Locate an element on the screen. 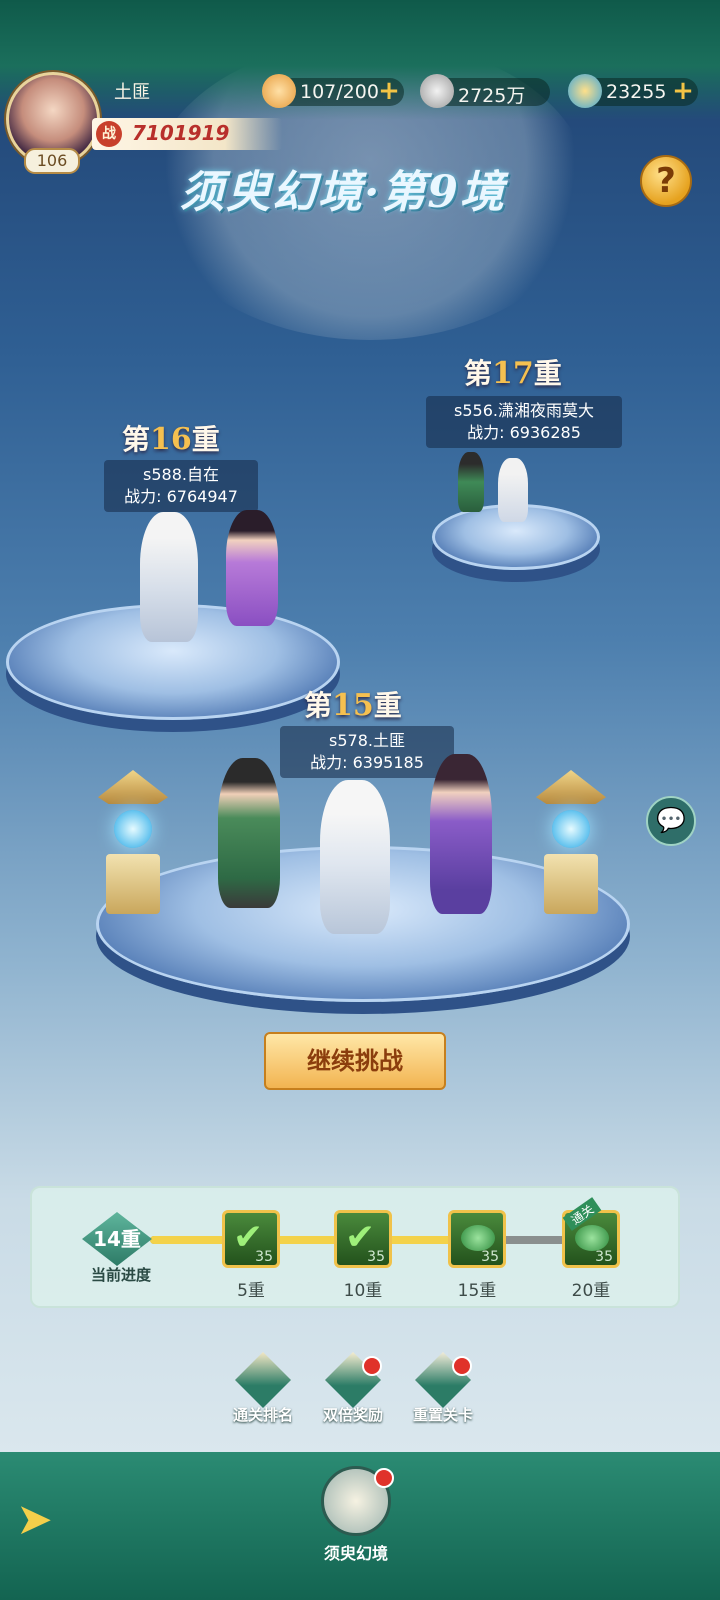 The image size is (720, 1600). left-lantern is located at coordinates (133, 845).